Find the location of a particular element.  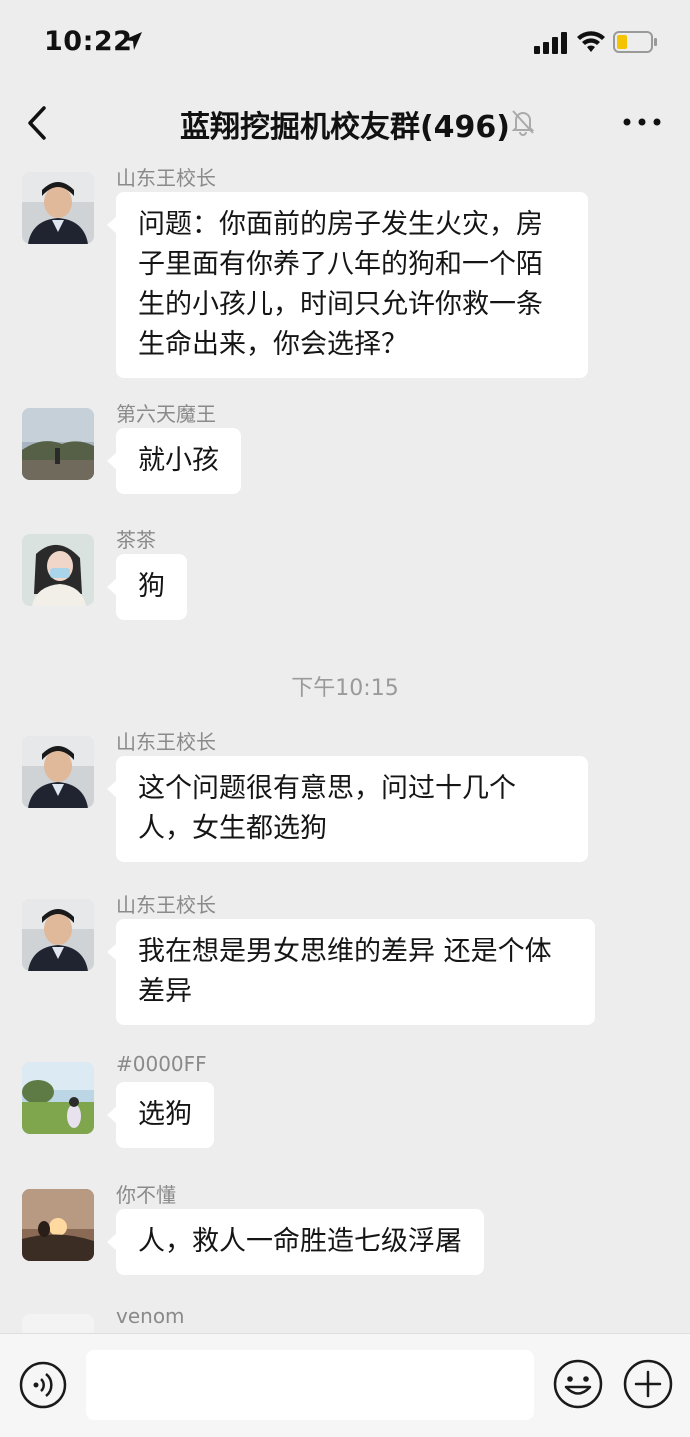

message-bubble: 就小孩 is located at coordinates (174, 461).